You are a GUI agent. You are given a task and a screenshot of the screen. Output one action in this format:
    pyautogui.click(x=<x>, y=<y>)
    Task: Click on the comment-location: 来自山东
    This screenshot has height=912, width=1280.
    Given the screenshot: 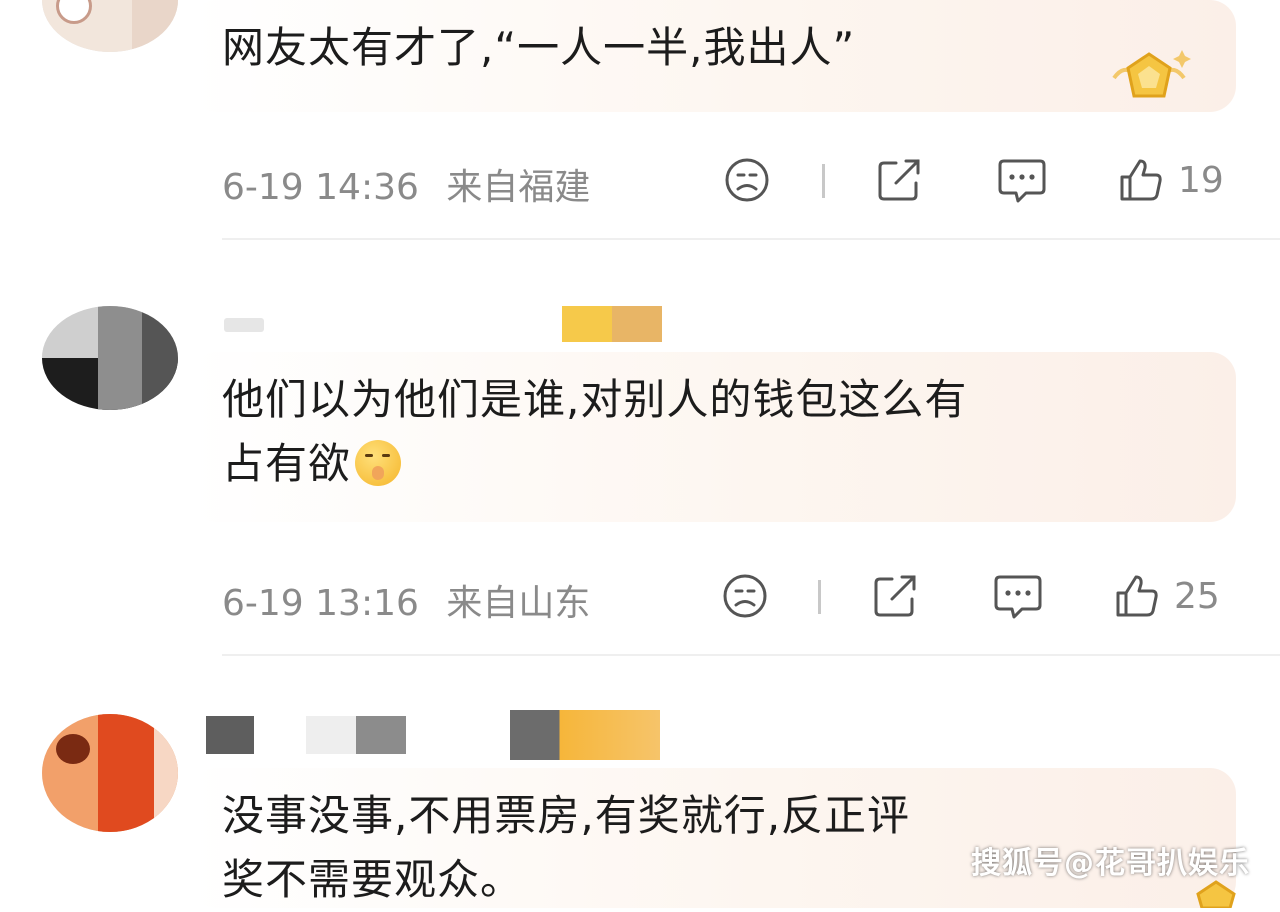 What is the action you would take?
    pyautogui.click(x=518, y=603)
    